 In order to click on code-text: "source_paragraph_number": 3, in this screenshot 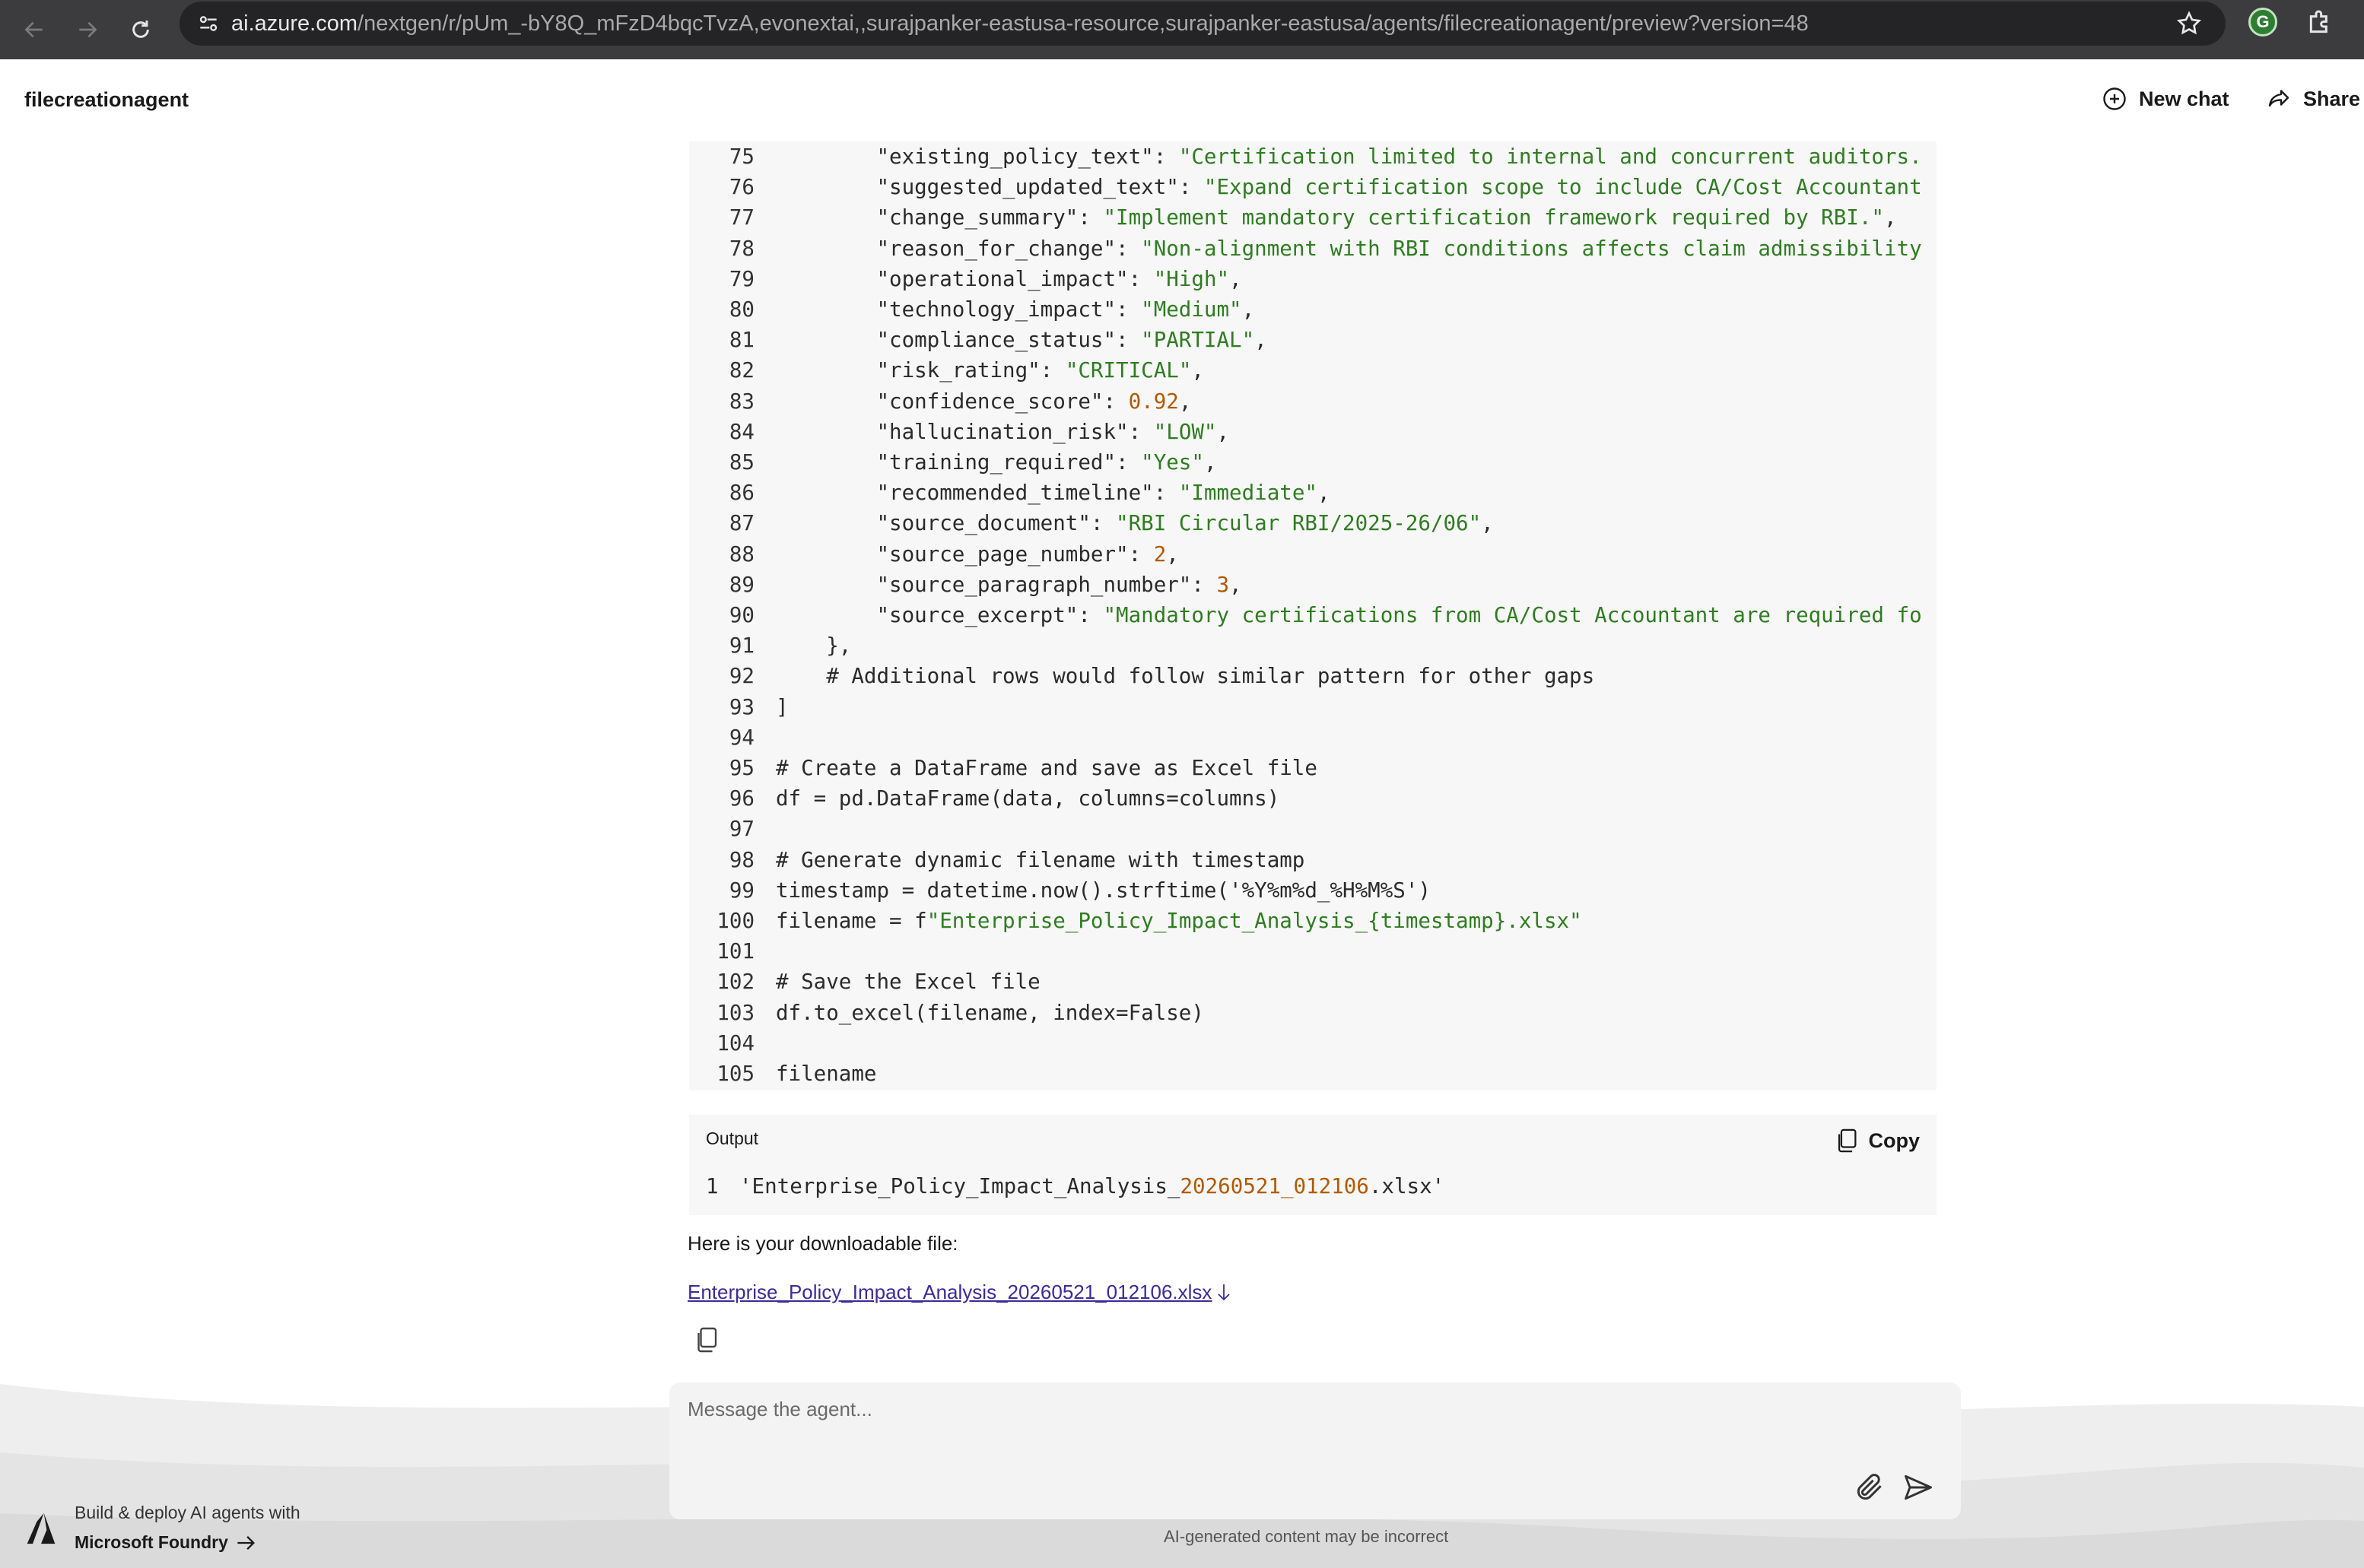, I will do `click(1009, 585)`.